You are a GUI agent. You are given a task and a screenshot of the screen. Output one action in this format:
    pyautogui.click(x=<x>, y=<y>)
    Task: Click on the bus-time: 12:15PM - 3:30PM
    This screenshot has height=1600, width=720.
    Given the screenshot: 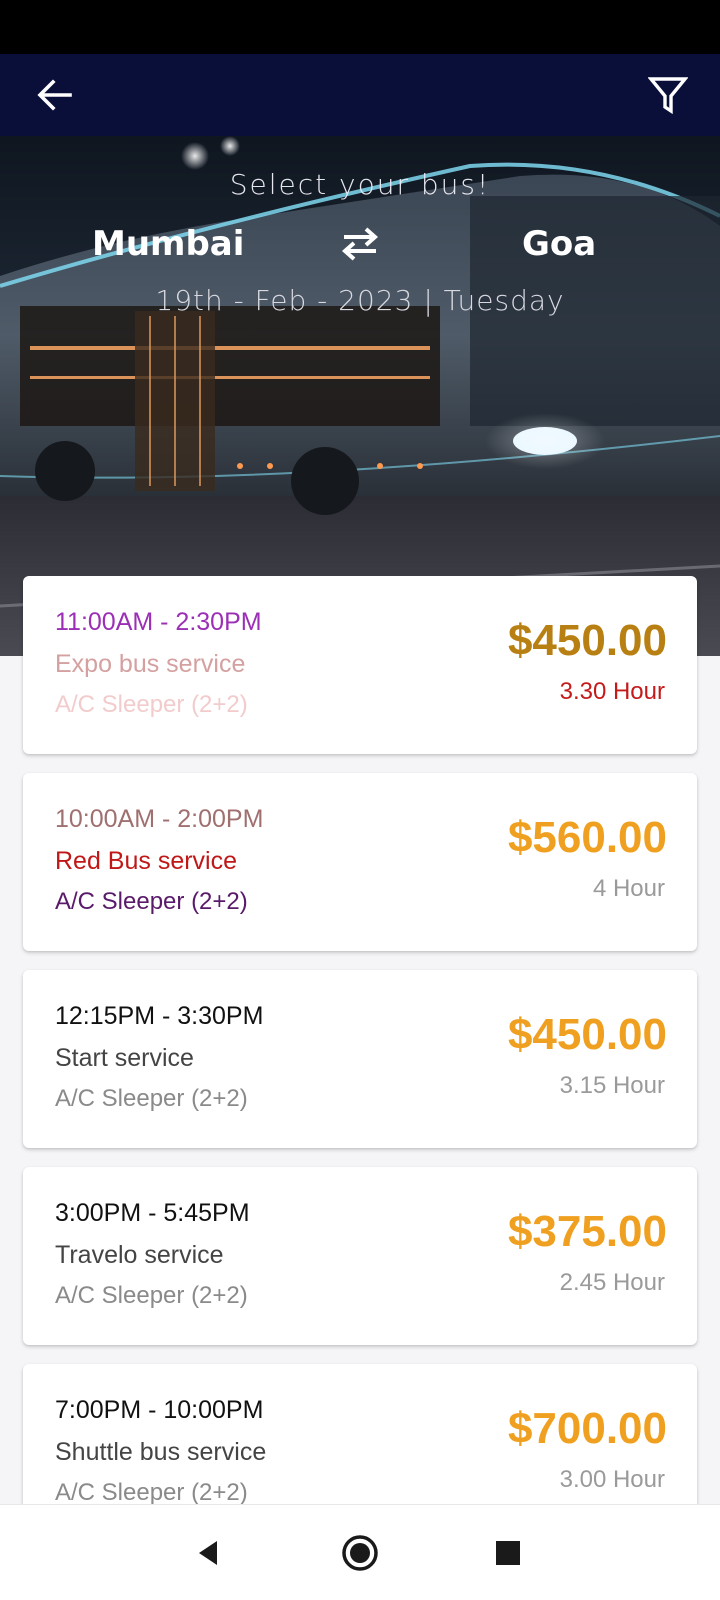 What is the action you would take?
    pyautogui.click(x=159, y=1016)
    